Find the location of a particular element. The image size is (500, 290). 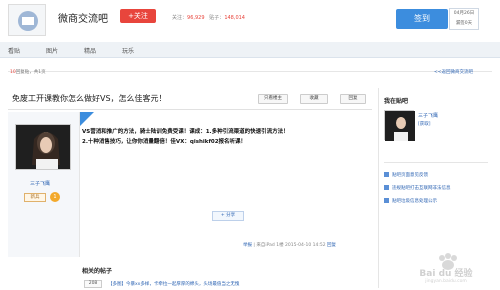

watermark-text: Bai du 经验 is located at coordinates (446, 274).